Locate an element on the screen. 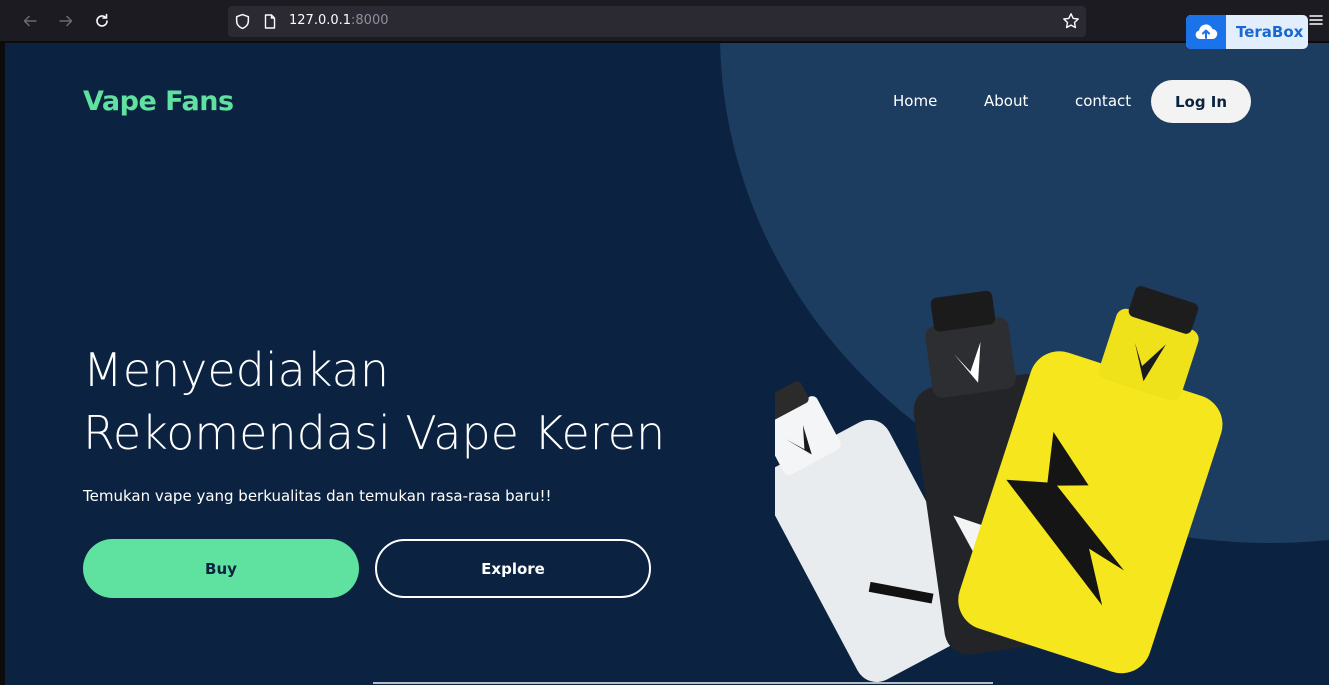 Image resolution: width=1329 pixels, height=685 pixels. login-button: Log In is located at coordinates (1201, 101).